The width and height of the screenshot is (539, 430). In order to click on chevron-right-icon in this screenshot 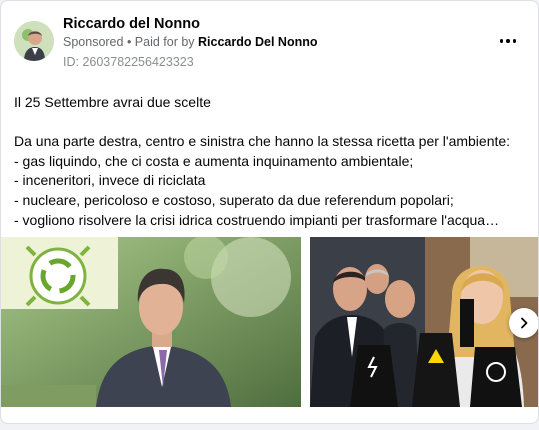, I will do `click(524, 323)`.